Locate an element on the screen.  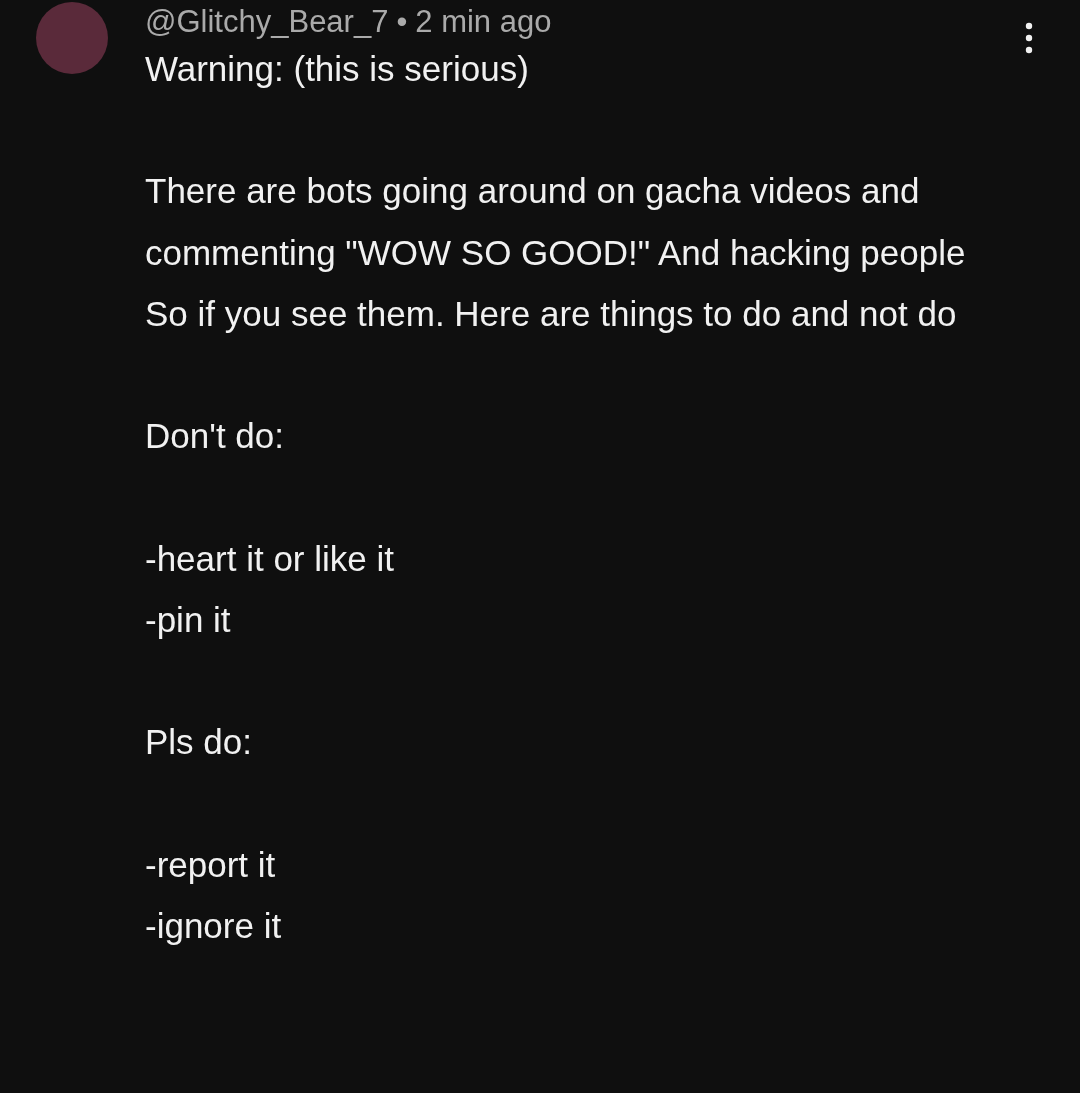
comment-time: 2 min ago is located at coordinates (483, 22).